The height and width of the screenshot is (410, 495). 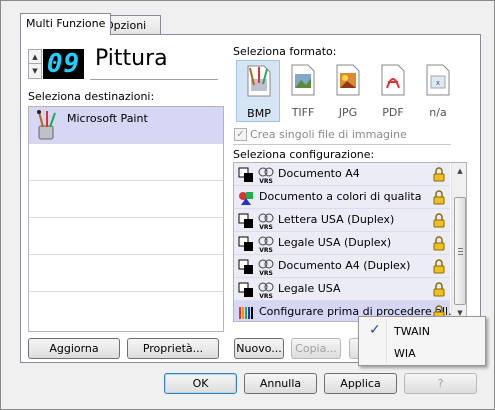 I want to click on format-jpg: JPG, so click(x=348, y=91).